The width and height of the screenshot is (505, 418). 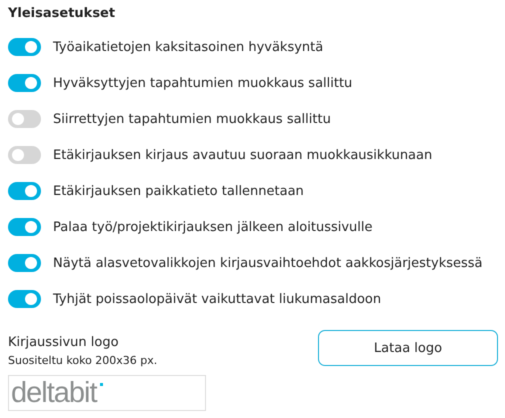 I want to click on logo-section-title: Kirjaussivun logo, so click(x=64, y=342).